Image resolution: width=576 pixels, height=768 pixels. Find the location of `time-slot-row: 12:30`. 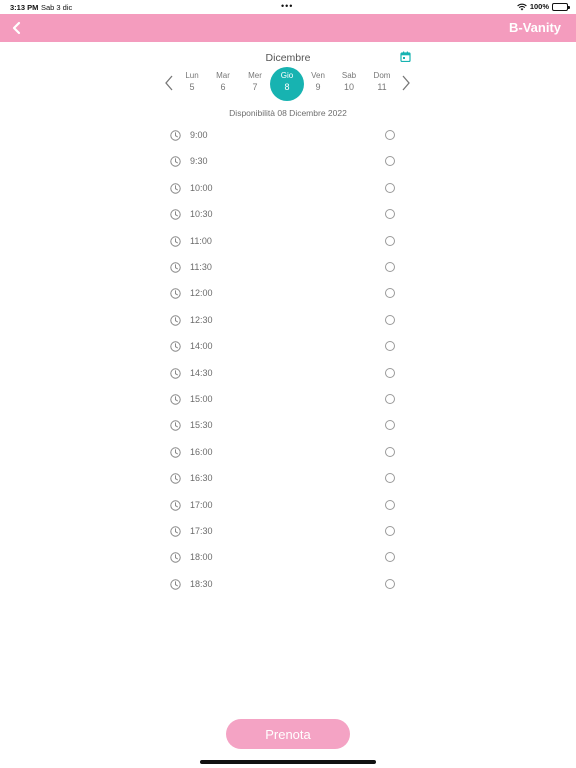

time-slot-row: 12:30 is located at coordinates (285, 321).